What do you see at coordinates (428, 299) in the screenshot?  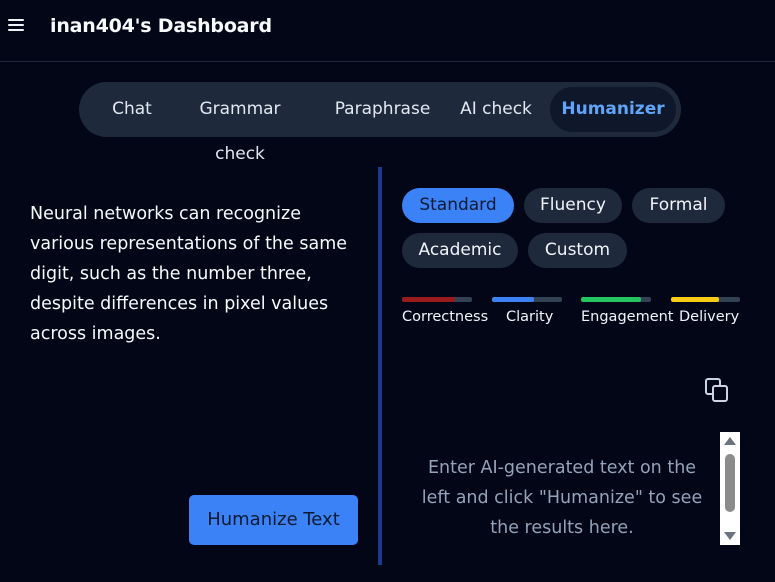 I see `correctness-meter-fill` at bounding box center [428, 299].